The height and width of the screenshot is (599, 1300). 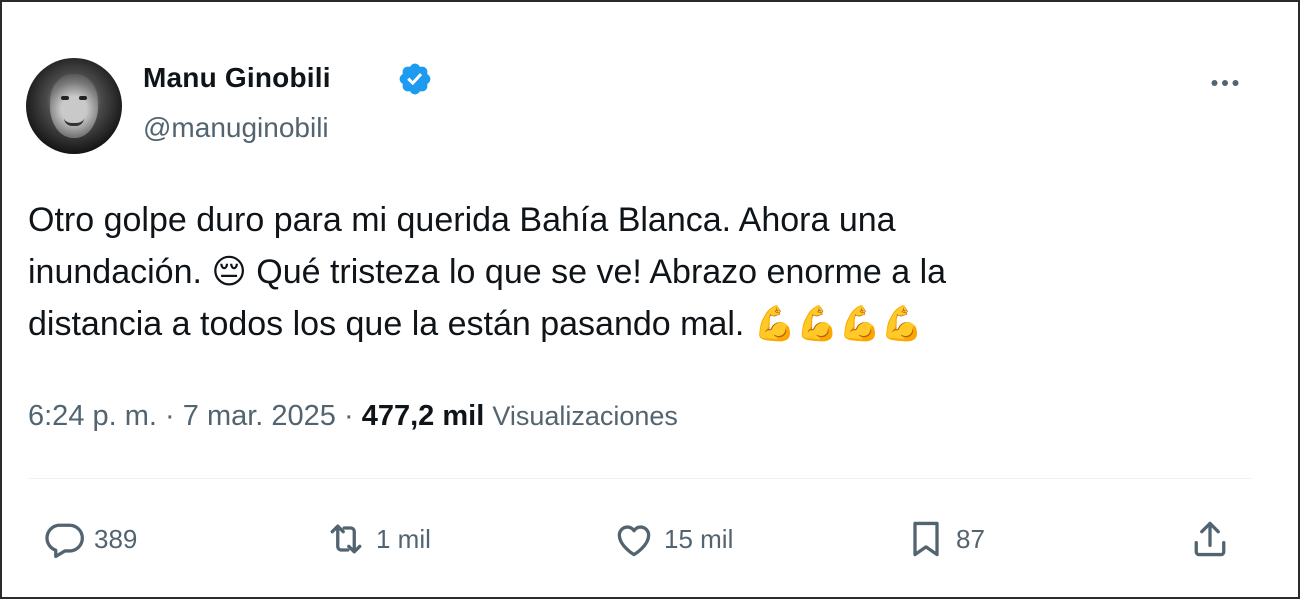 What do you see at coordinates (259, 416) in the screenshot?
I see `tweet-date: 7 mar. 2025` at bounding box center [259, 416].